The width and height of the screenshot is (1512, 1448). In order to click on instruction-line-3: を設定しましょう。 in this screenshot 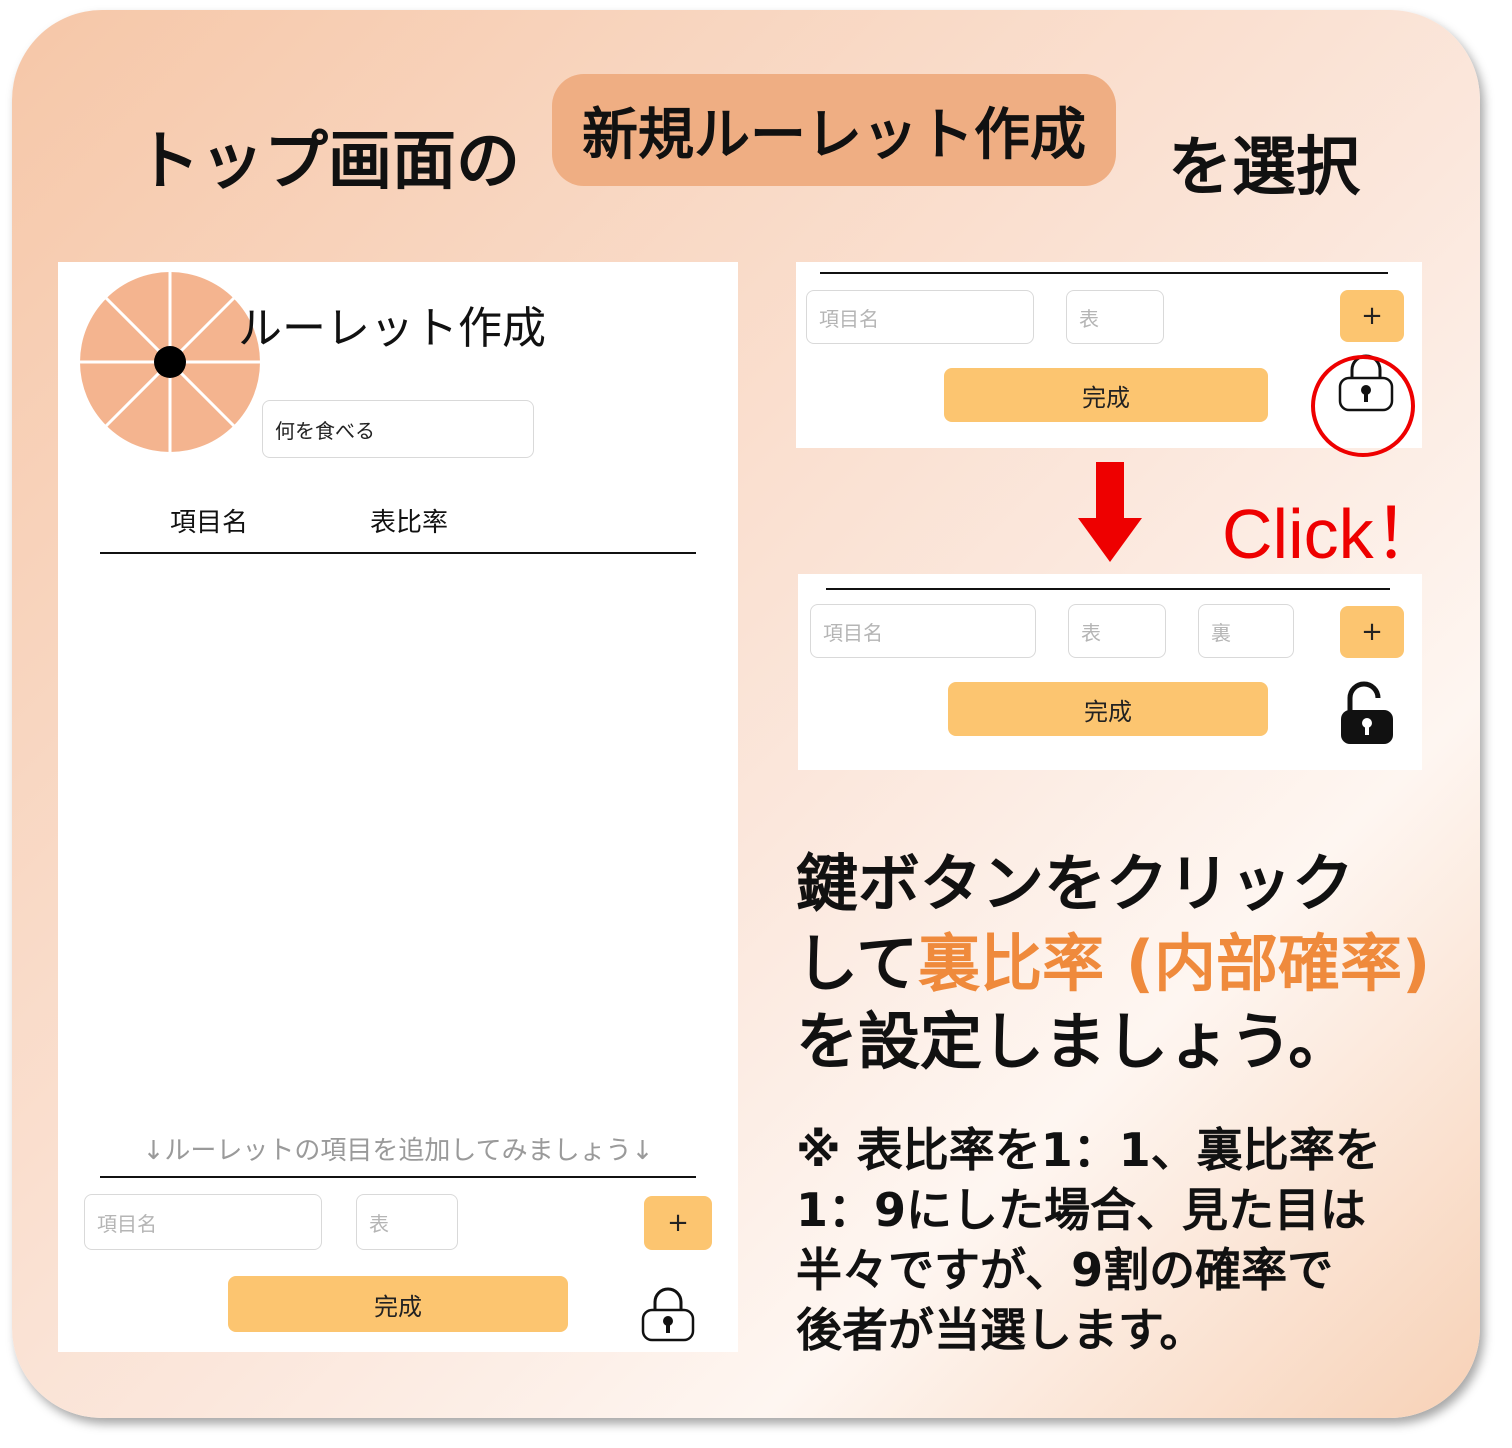, I will do `click(1073, 1041)`.